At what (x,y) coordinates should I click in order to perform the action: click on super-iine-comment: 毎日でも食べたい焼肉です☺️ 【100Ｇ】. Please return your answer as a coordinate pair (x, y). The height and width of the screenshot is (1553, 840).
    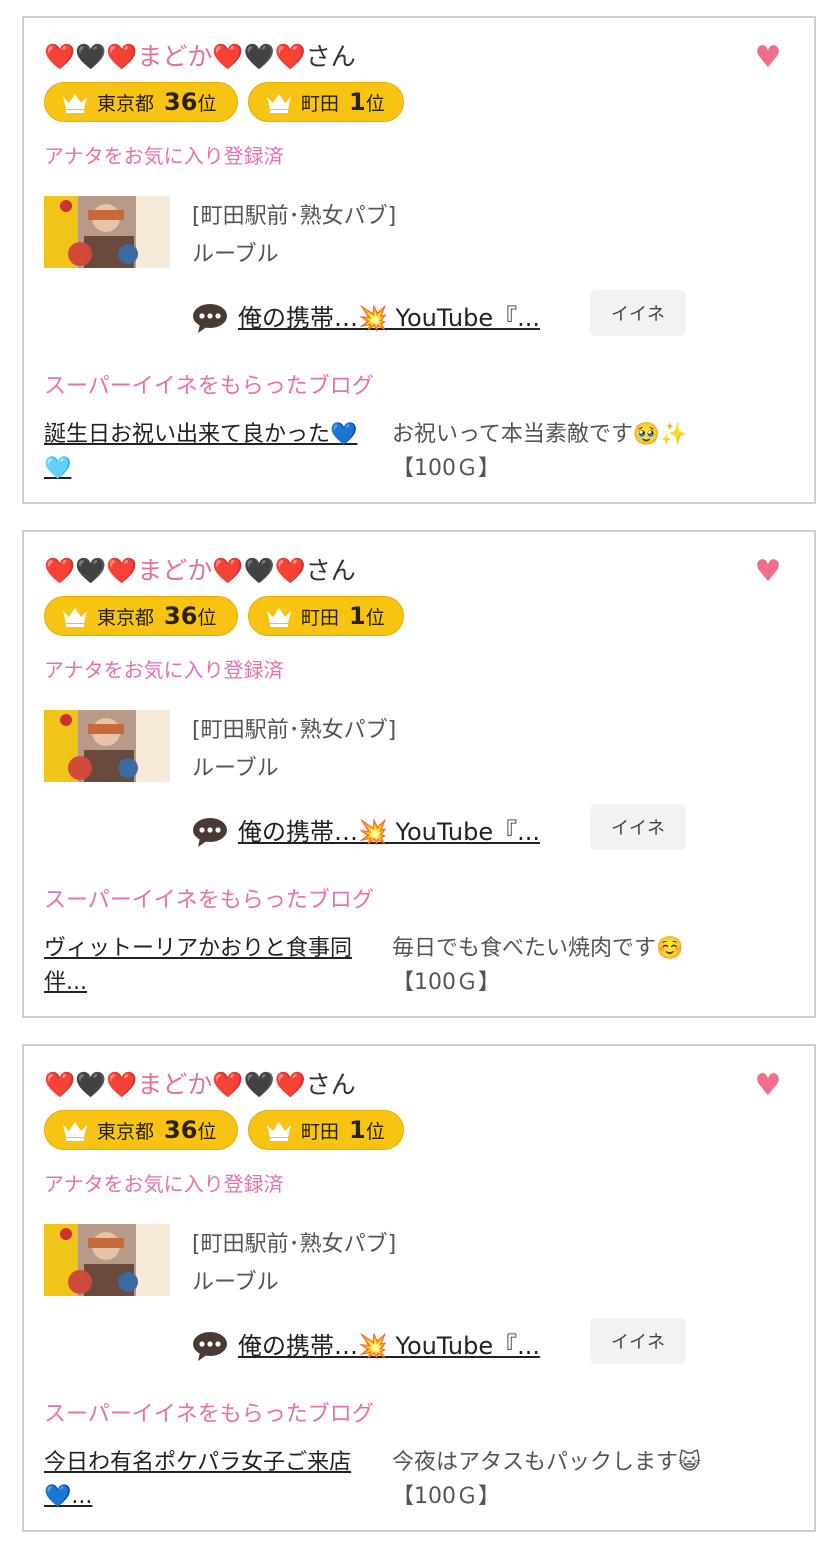
    Looking at the image, I should click on (592, 966).